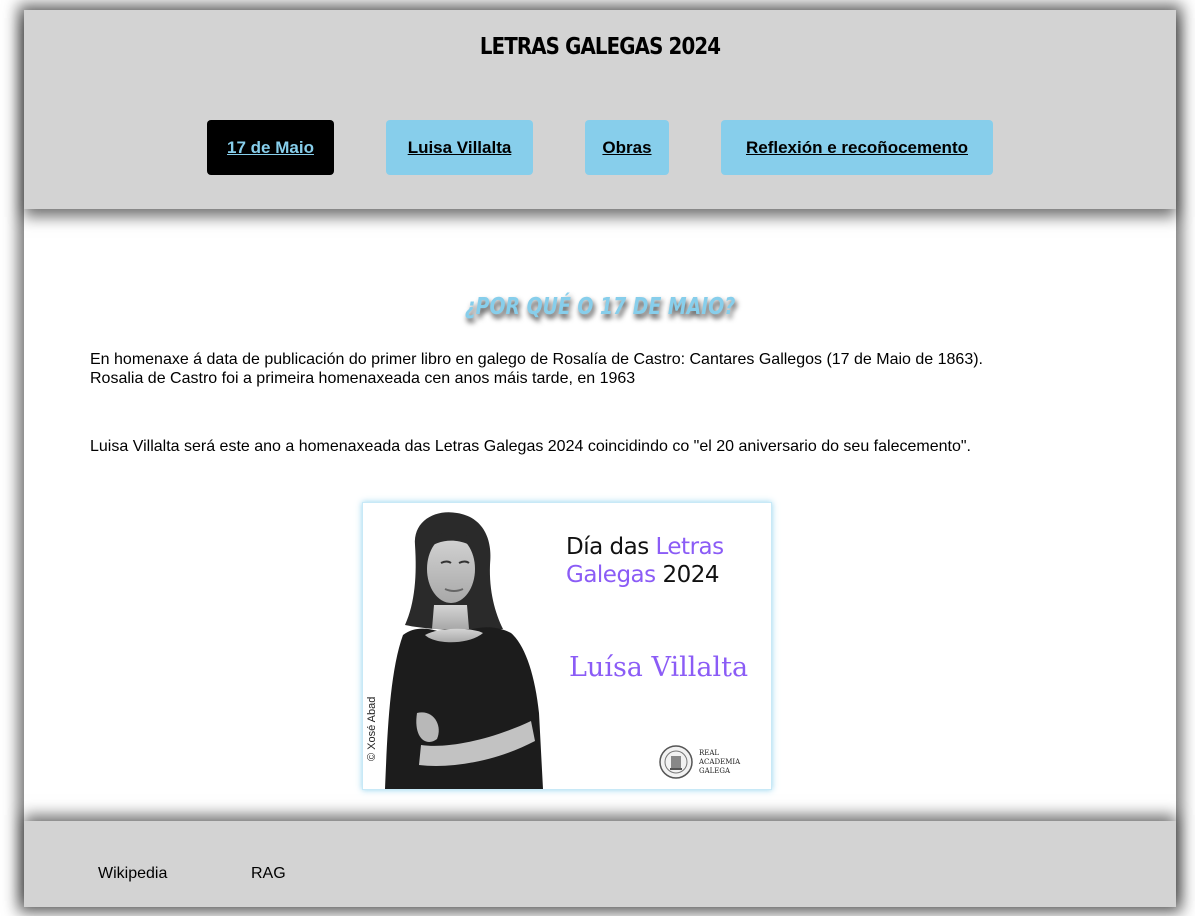  Describe the element at coordinates (659, 667) in the screenshot. I see `poster-honoree-name: Luísa Villalta` at that location.